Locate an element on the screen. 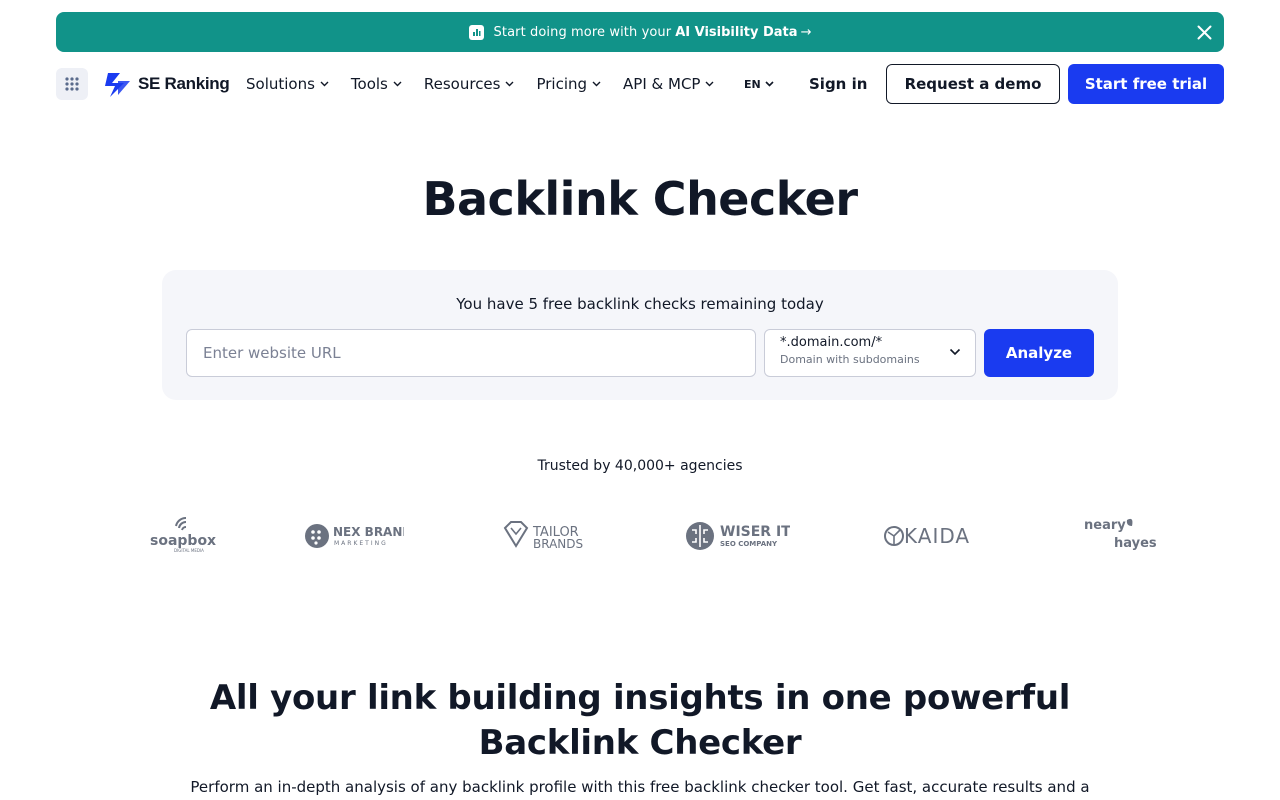 Image resolution: width=1280 pixels, height=800 pixels. trusted-by-text: Trusted by 40,000+ agencies is located at coordinates (640, 466).